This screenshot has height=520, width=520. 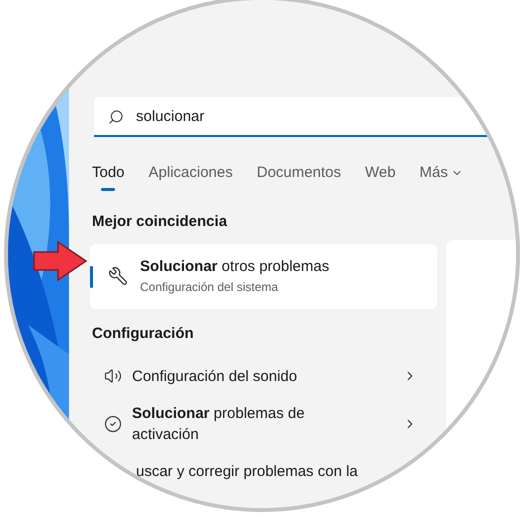 What do you see at coordinates (380, 178) in the screenshot?
I see `filter-tab: Web` at bounding box center [380, 178].